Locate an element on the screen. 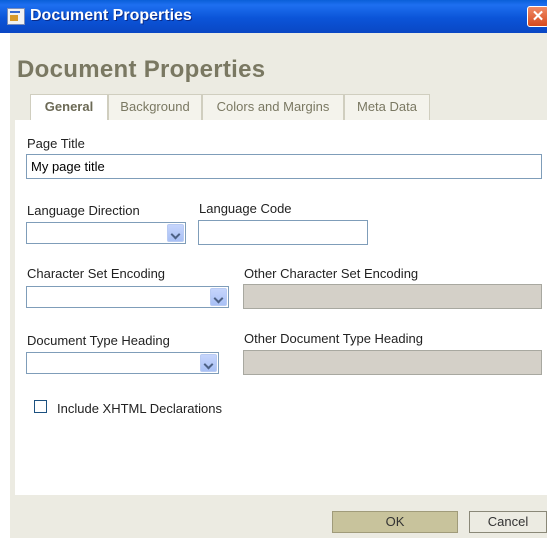 Image resolution: width=547 pixels, height=538 pixels. dialog-heading: Document Properties is located at coordinates (141, 69).